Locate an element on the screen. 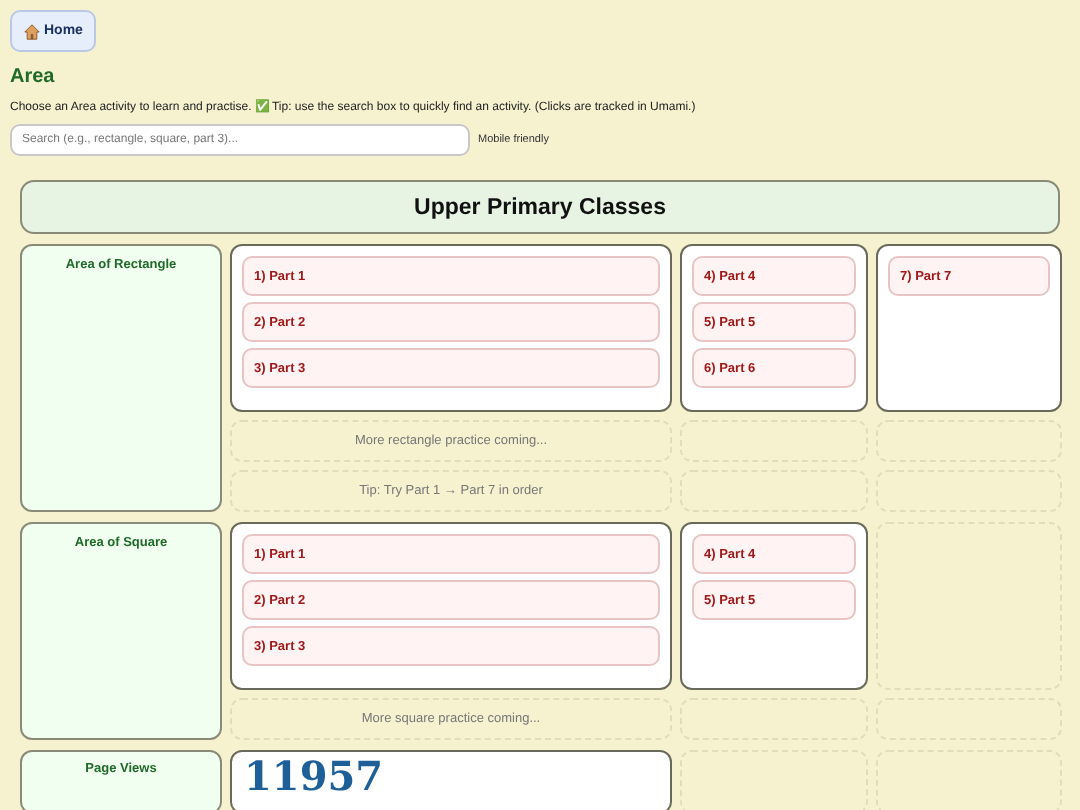  house-icon is located at coordinates (32, 31).